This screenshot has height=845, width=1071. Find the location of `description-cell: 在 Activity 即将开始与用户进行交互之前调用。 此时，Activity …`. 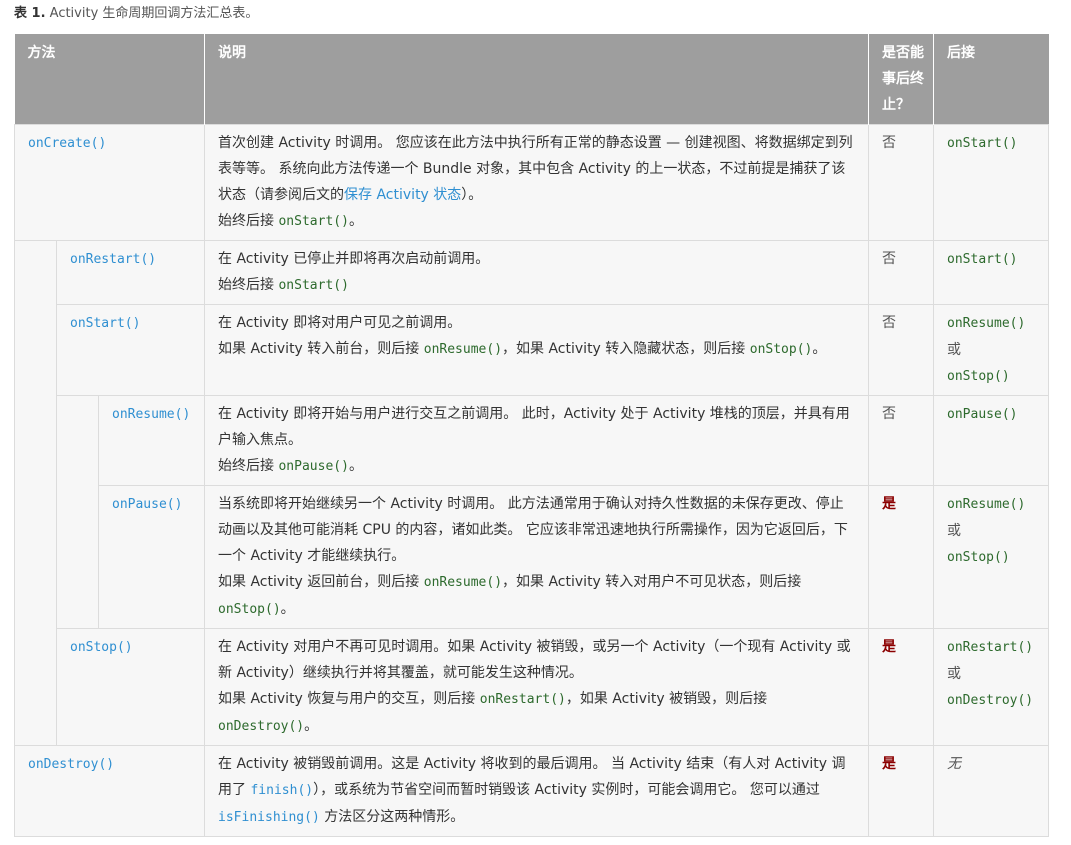

description-cell: 在 Activity 即将开始与用户进行交互之前调用。 此时，Activity … is located at coordinates (537, 440).